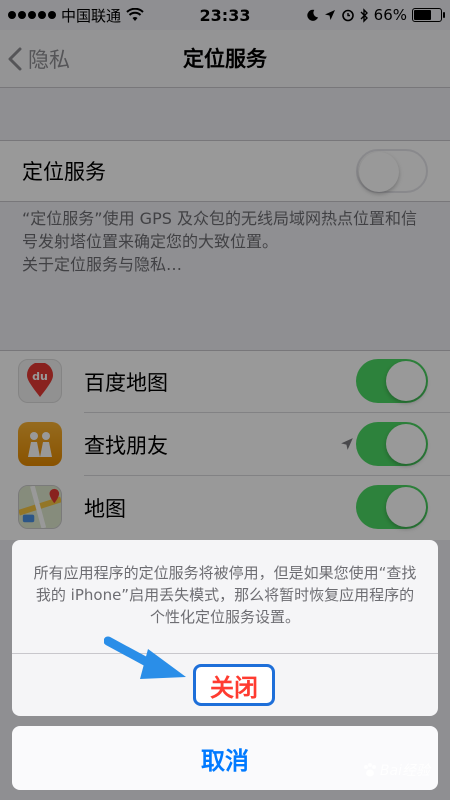  I want to click on close-button: 关闭, so click(234, 685).